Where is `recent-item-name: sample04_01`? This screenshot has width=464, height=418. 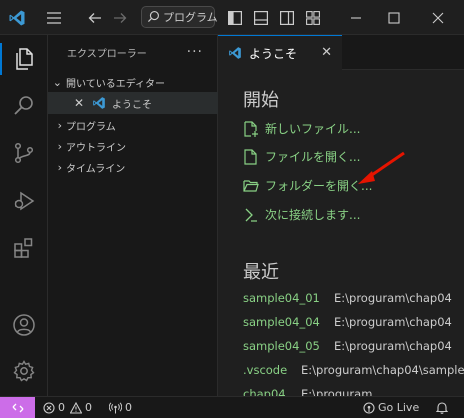
recent-item-name: sample04_01 is located at coordinates (281, 298).